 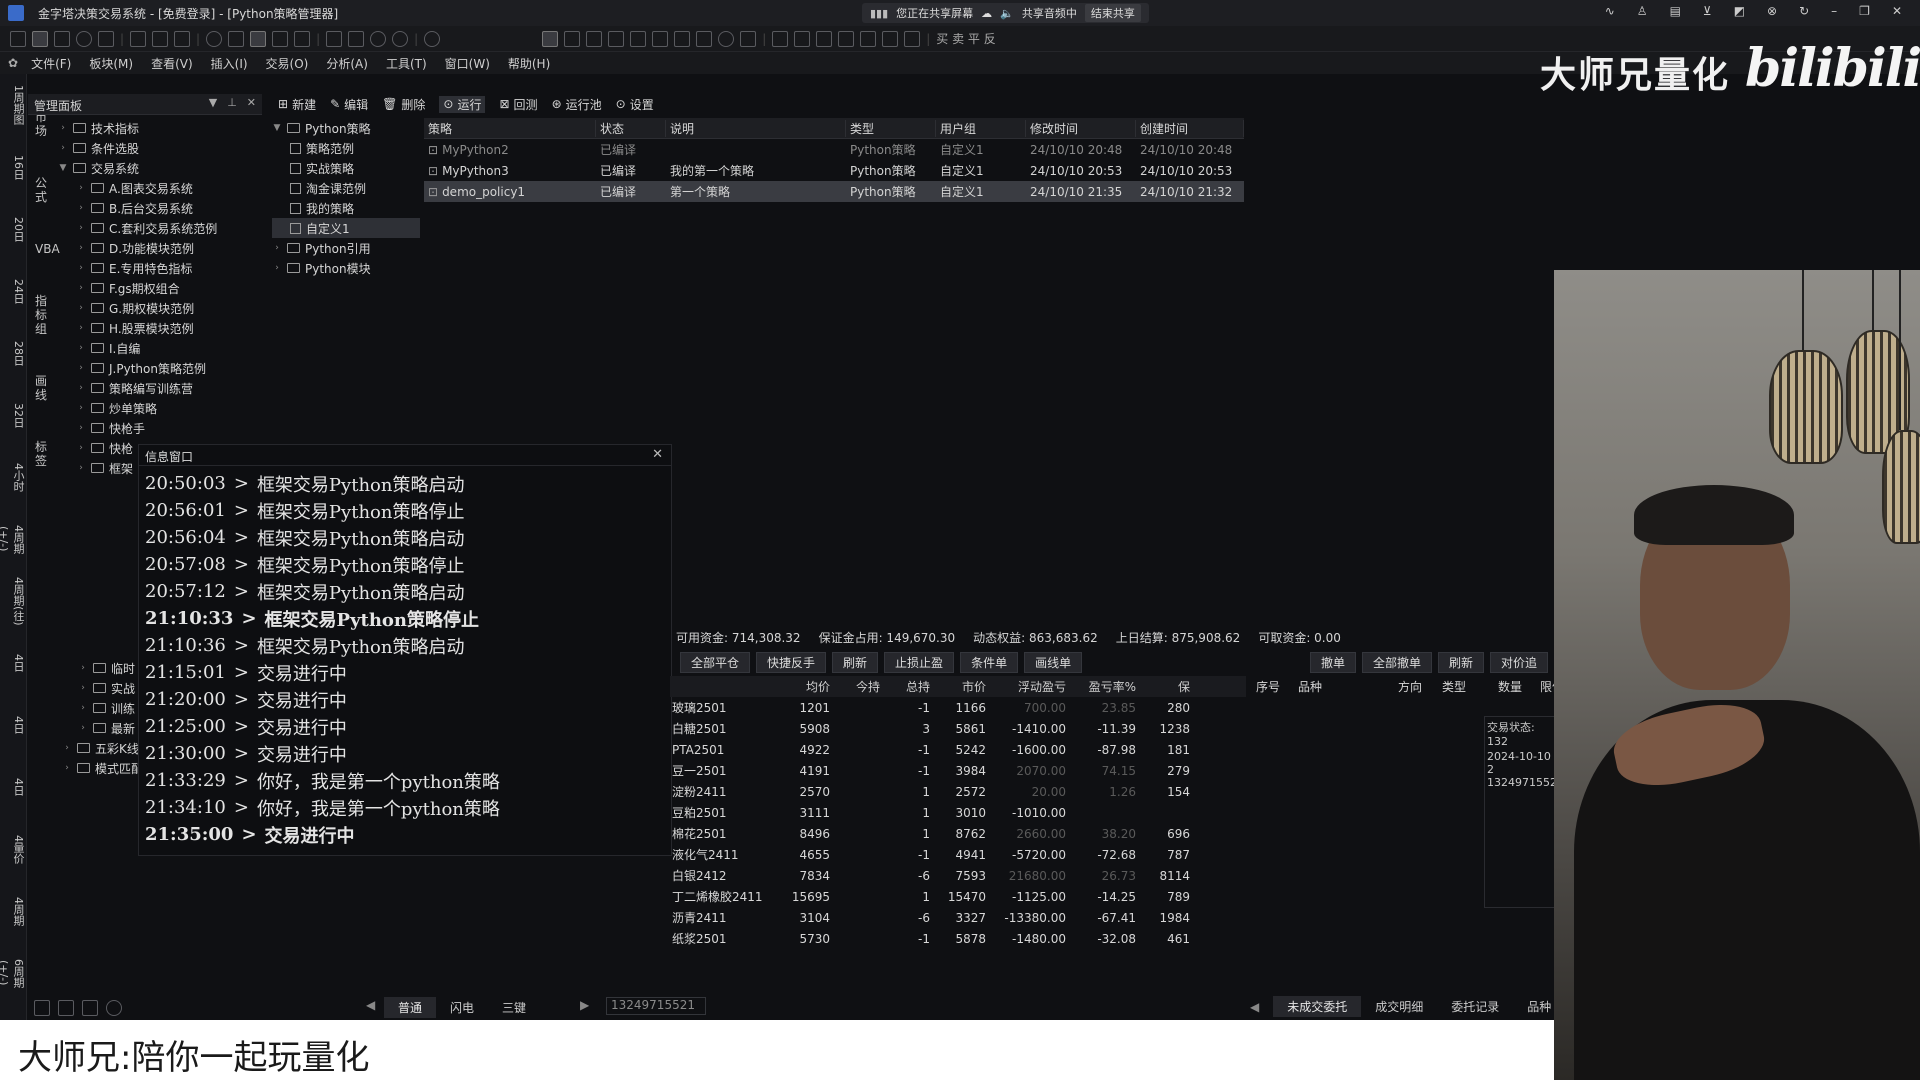 I want to click on period-tab: 32日, so click(x=13, y=415).